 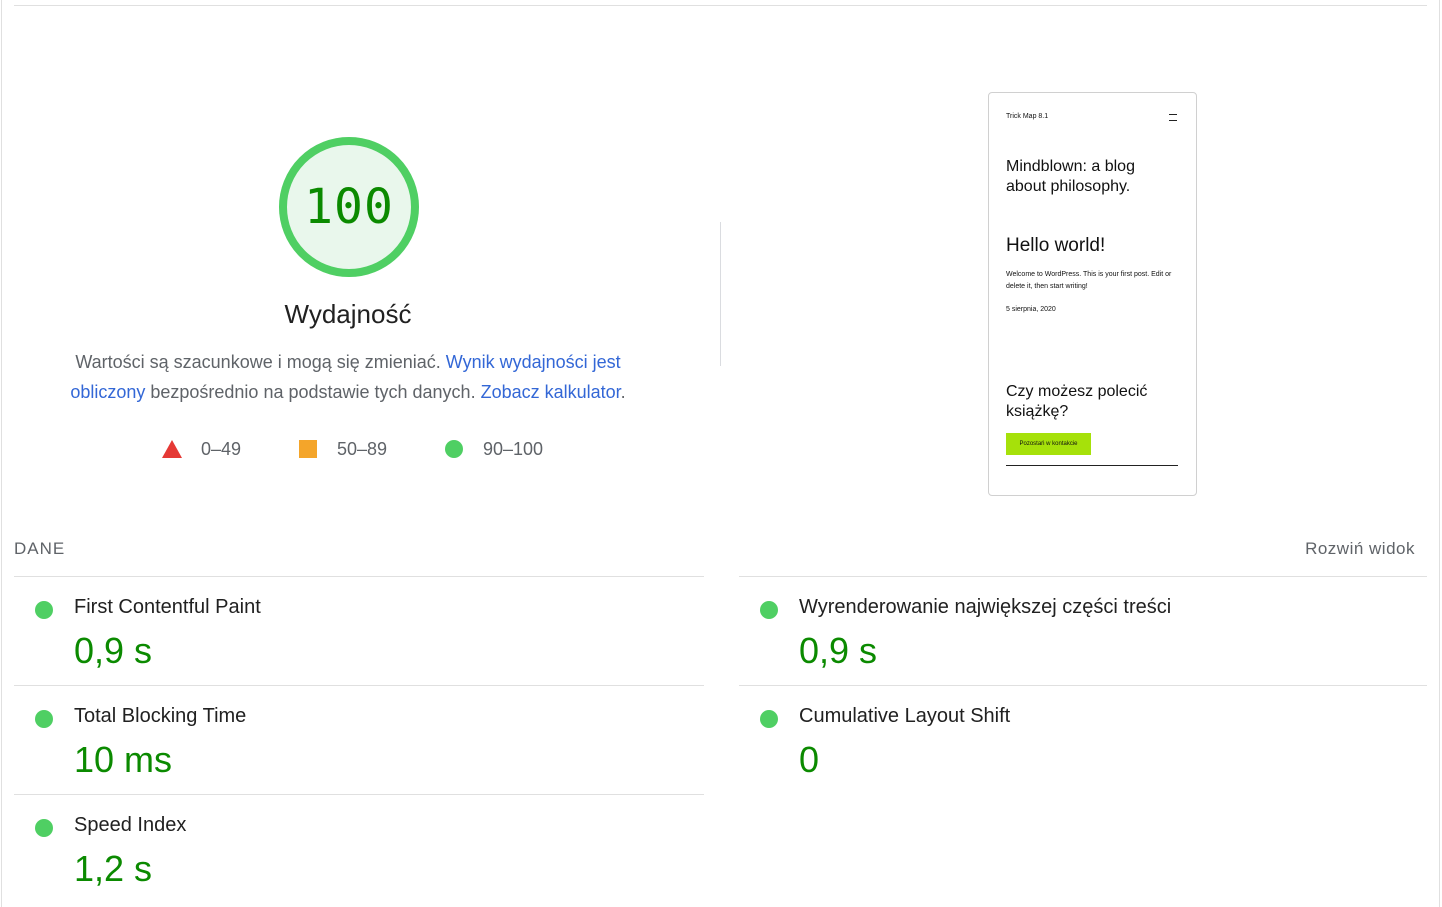 I want to click on performance-score-gauge: 100, so click(x=349, y=207).